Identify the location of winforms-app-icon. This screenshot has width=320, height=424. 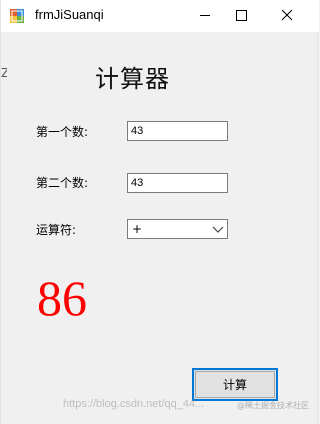
(17, 16).